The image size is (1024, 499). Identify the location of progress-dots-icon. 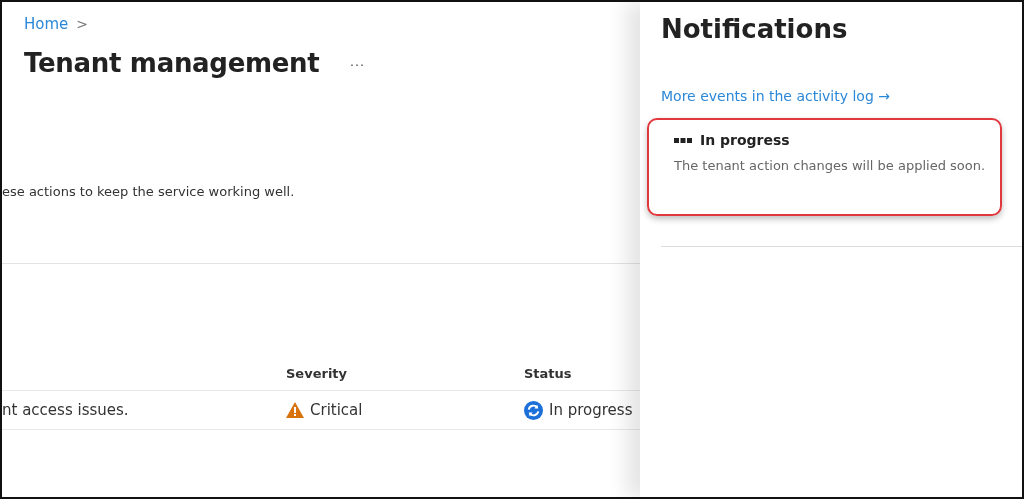
(683, 140).